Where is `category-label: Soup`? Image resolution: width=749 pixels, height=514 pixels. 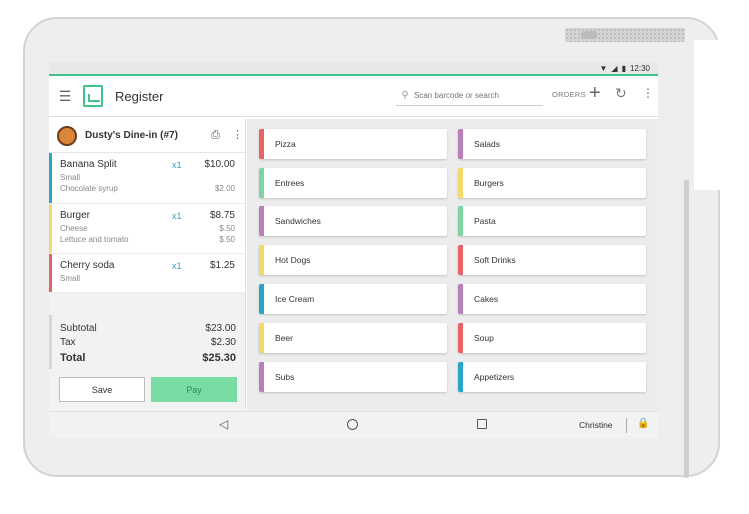
category-label: Soup is located at coordinates (484, 338).